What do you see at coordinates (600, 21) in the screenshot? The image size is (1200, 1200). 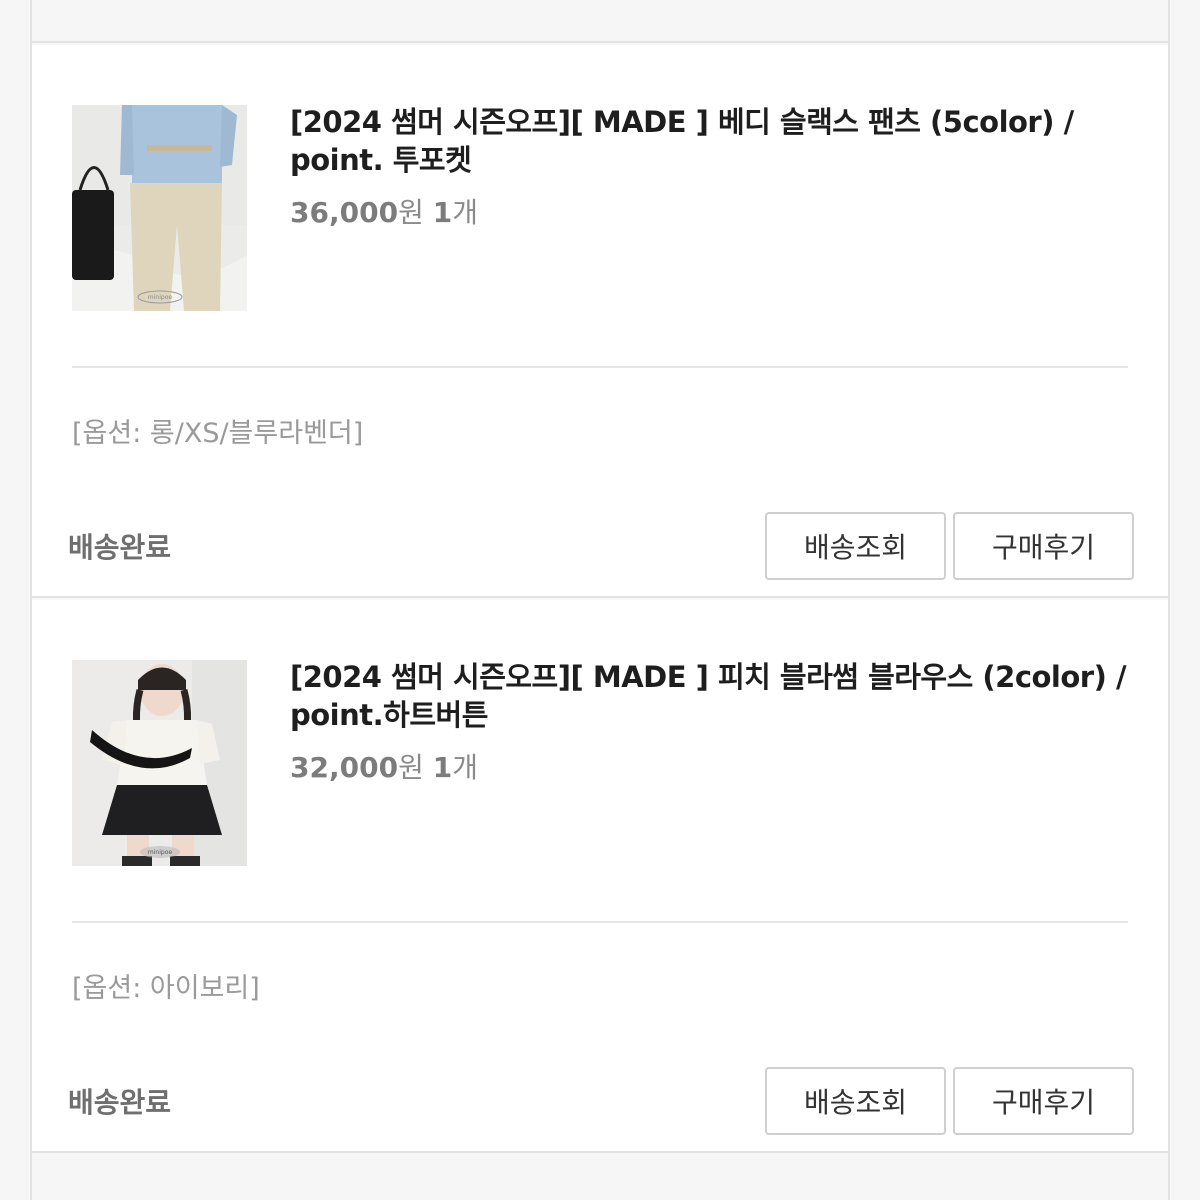 I see `top-spacer` at bounding box center [600, 21].